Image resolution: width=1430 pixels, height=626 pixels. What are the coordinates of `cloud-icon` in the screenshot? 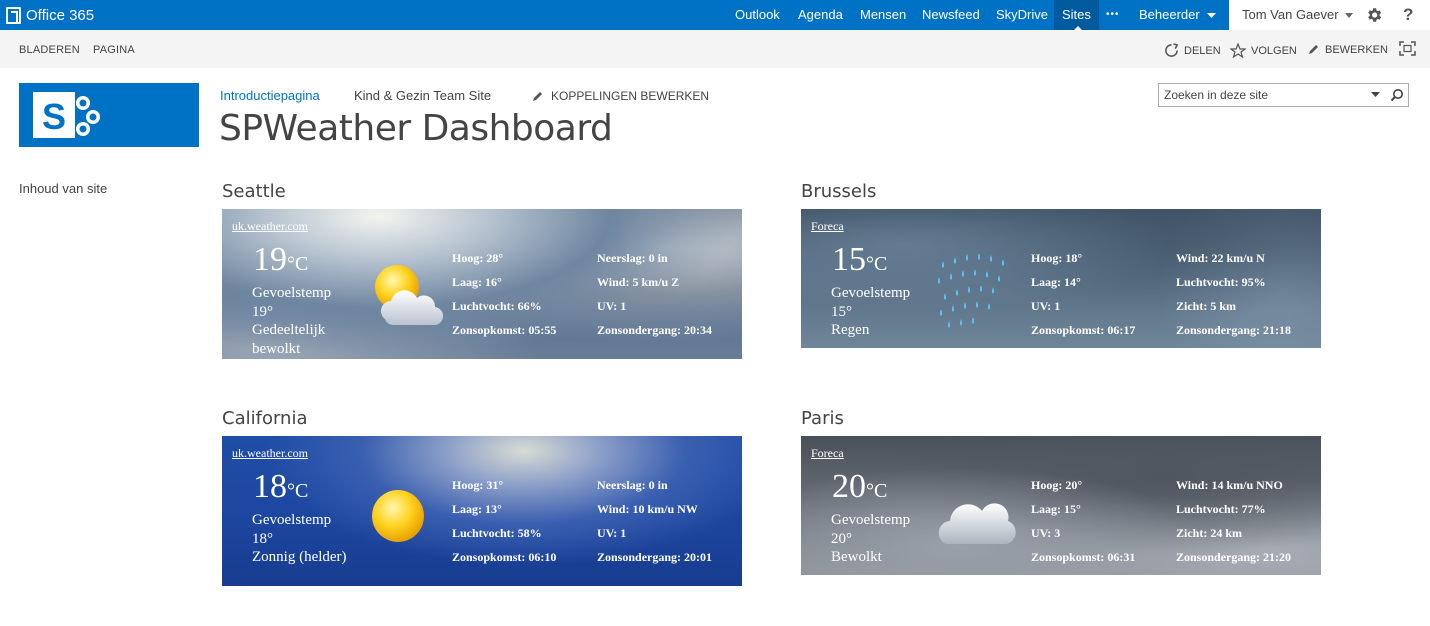 It's located at (977, 523).